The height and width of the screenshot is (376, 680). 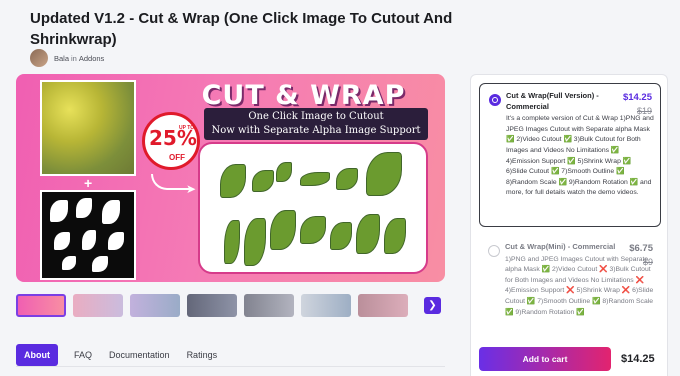 What do you see at coordinates (173, 138) in the screenshot?
I see `badge-percent: 25%` at bounding box center [173, 138].